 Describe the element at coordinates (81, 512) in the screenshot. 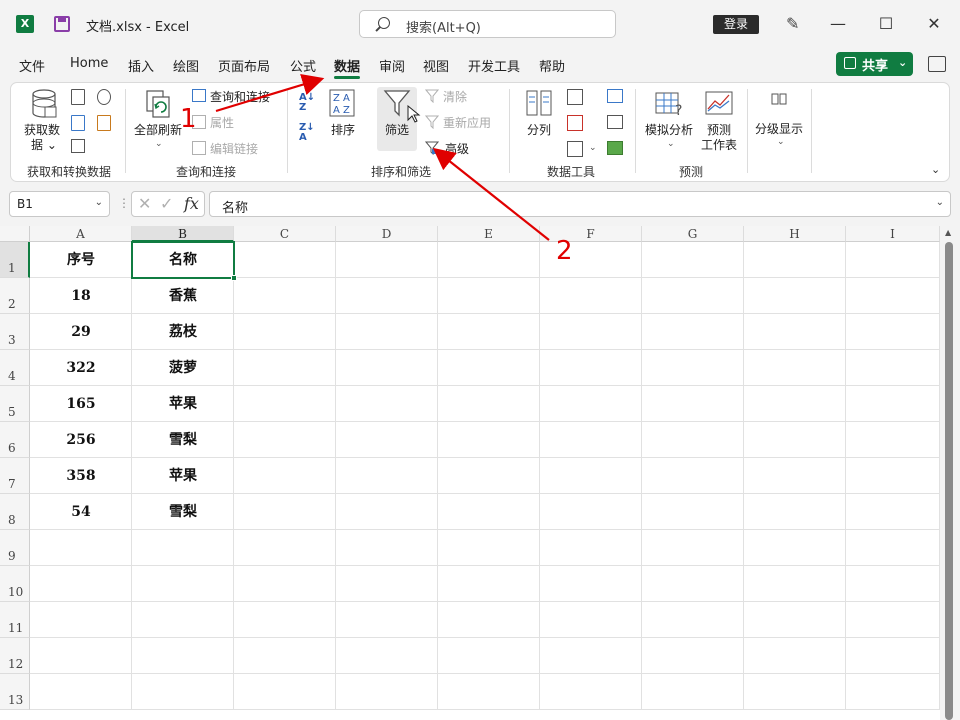

I see `cell-a8: 54` at that location.